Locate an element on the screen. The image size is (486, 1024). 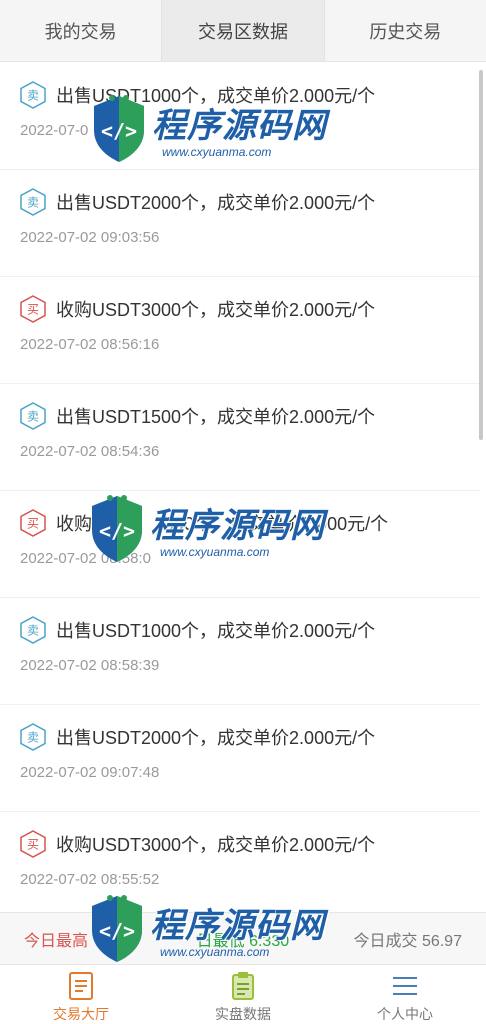
trade-time: 2022-07-02 08:58:0 is located at coordinates (85, 558).